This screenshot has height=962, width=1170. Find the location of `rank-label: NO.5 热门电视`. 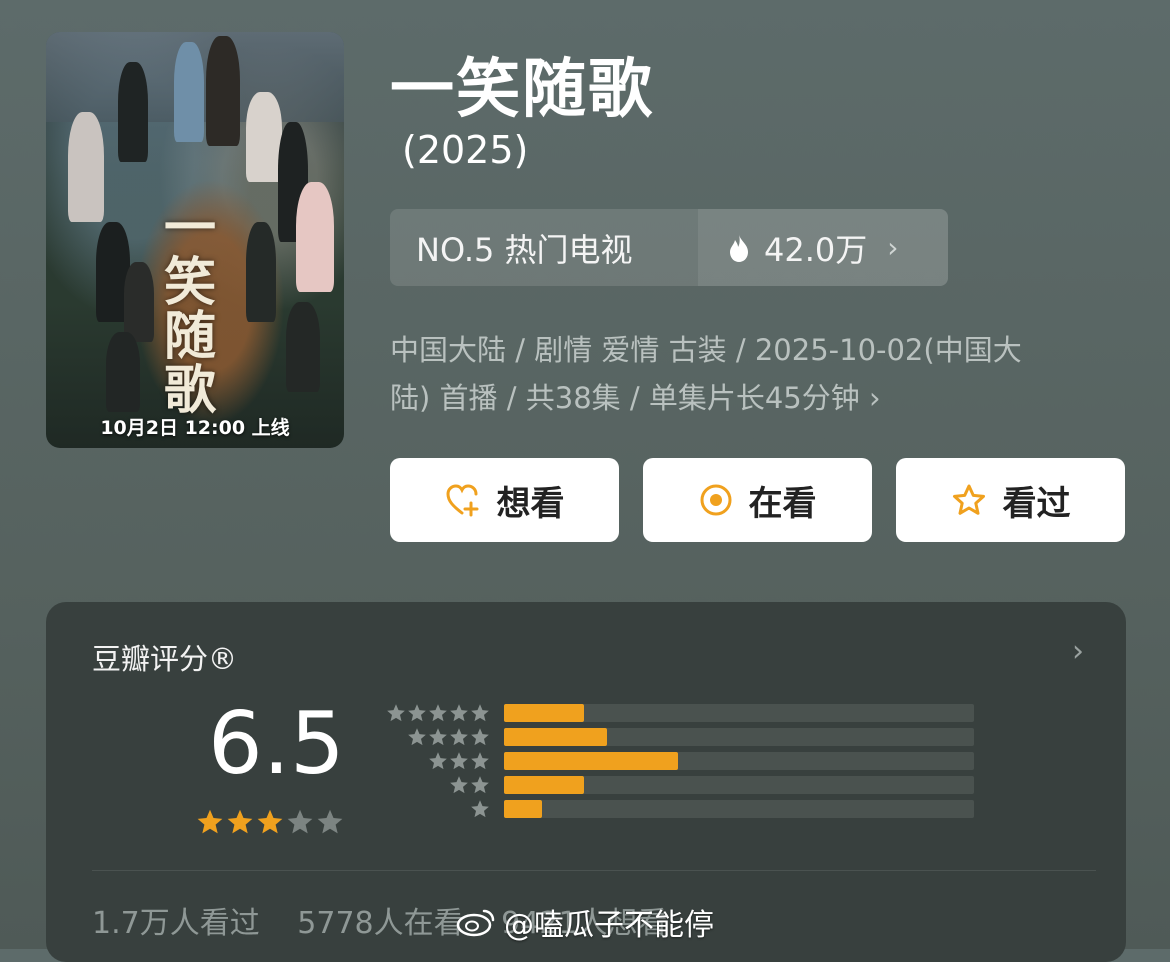

rank-label: NO.5 热门电视 is located at coordinates (544, 247).